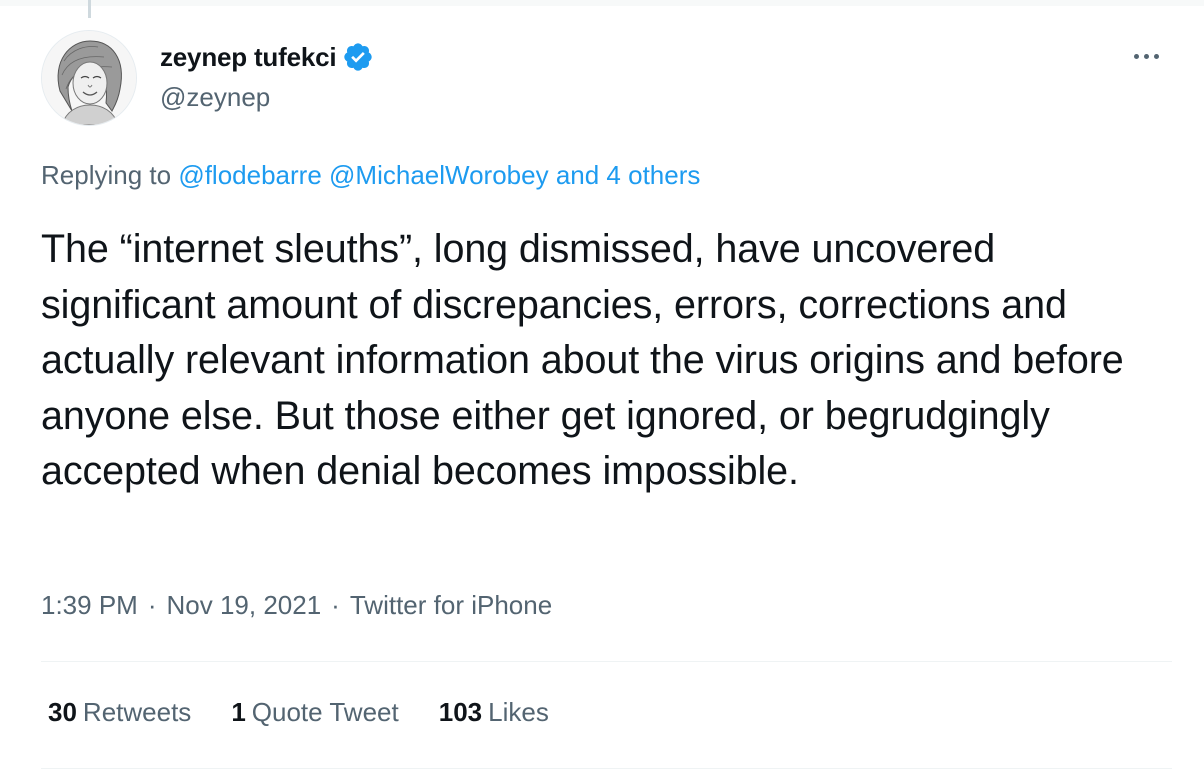 Image resolution: width=1204 pixels, height=772 pixels. What do you see at coordinates (244, 605) in the screenshot?
I see `tweet-date-link: Nov 19, 2021` at bounding box center [244, 605].